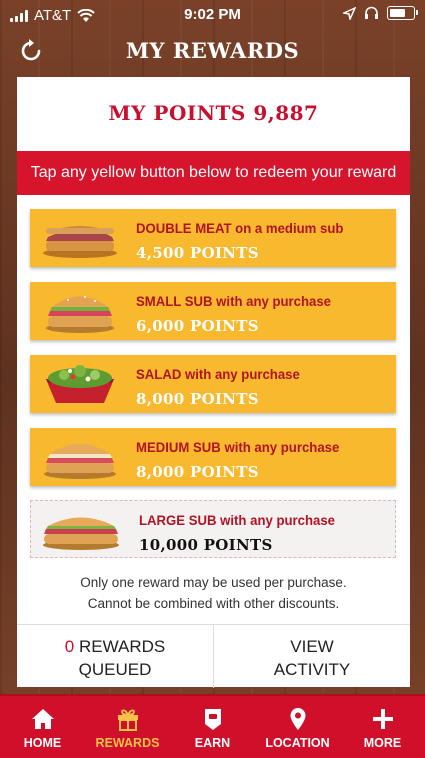 This screenshot has width=425, height=758. I want to click on points-value: 9,887, so click(286, 113).